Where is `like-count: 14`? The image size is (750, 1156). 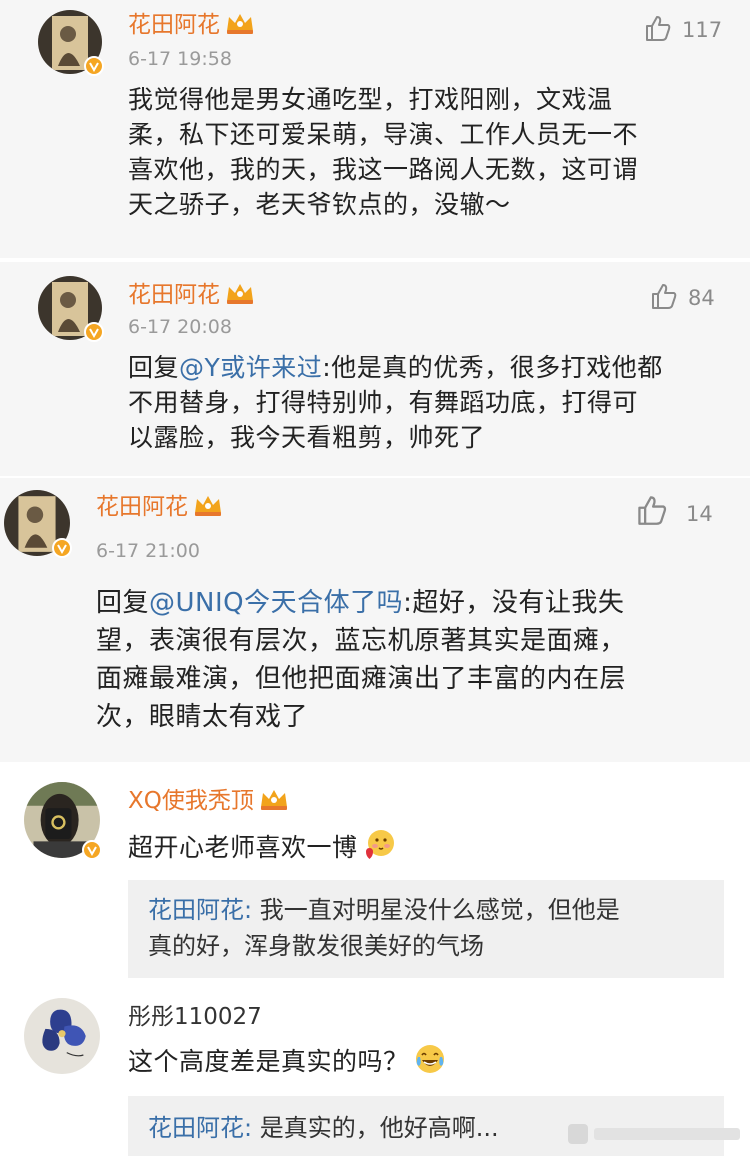 like-count: 14 is located at coordinates (699, 514).